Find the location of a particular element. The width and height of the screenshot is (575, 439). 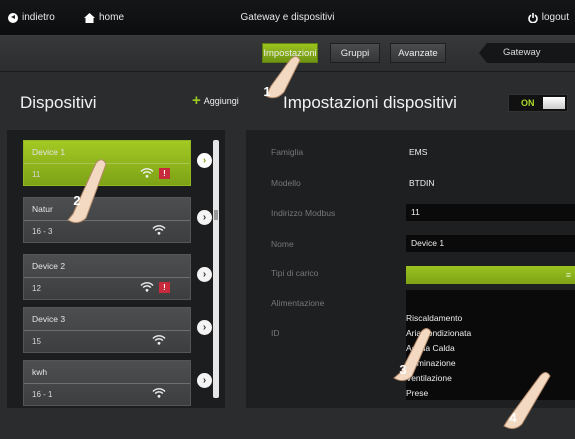

add-label: Aggiungi is located at coordinates (221, 101).